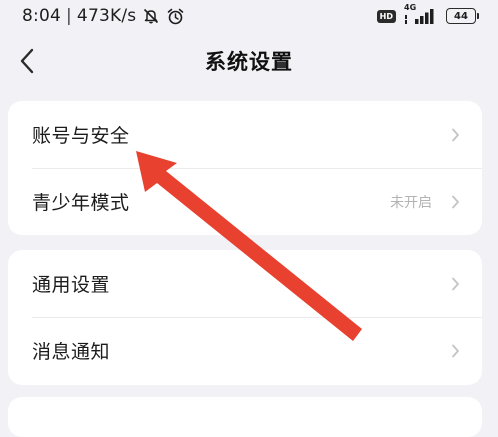 The width and height of the screenshot is (498, 437). What do you see at coordinates (411, 202) in the screenshot?
I see `teen-mode-status: 未开启` at bounding box center [411, 202].